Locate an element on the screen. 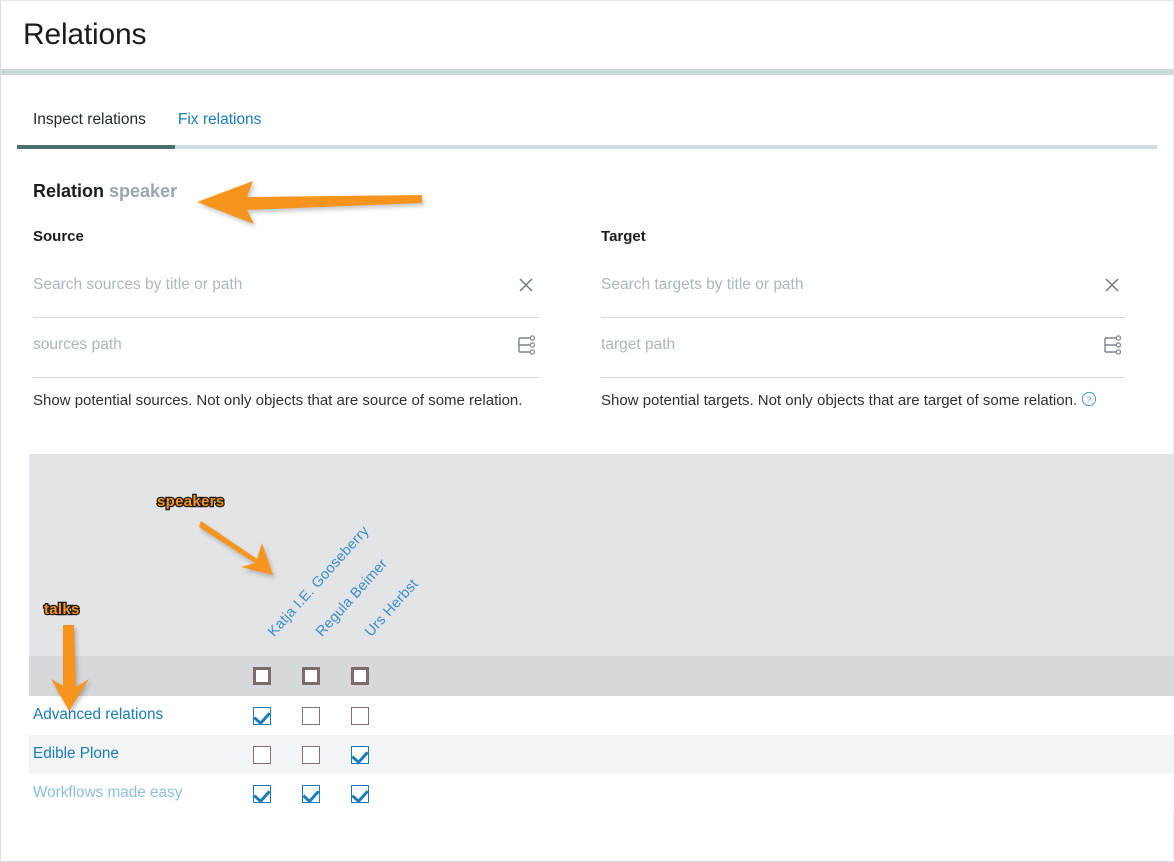 This screenshot has width=1174, height=862. annotation-speakers-label: speakers is located at coordinates (191, 502).